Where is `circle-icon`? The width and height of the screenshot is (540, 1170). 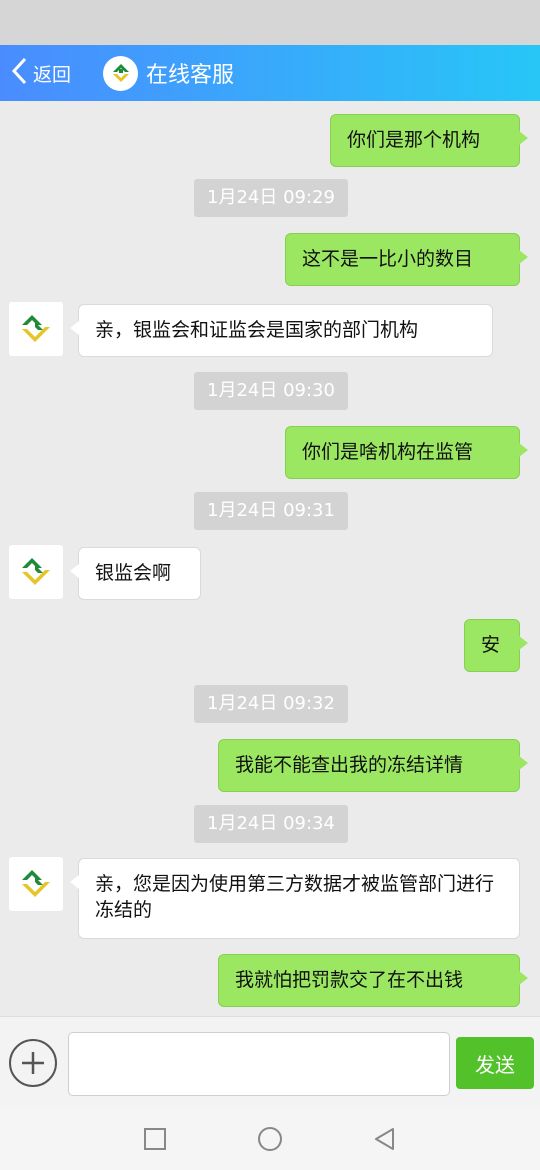 circle-icon is located at coordinates (270, 1139).